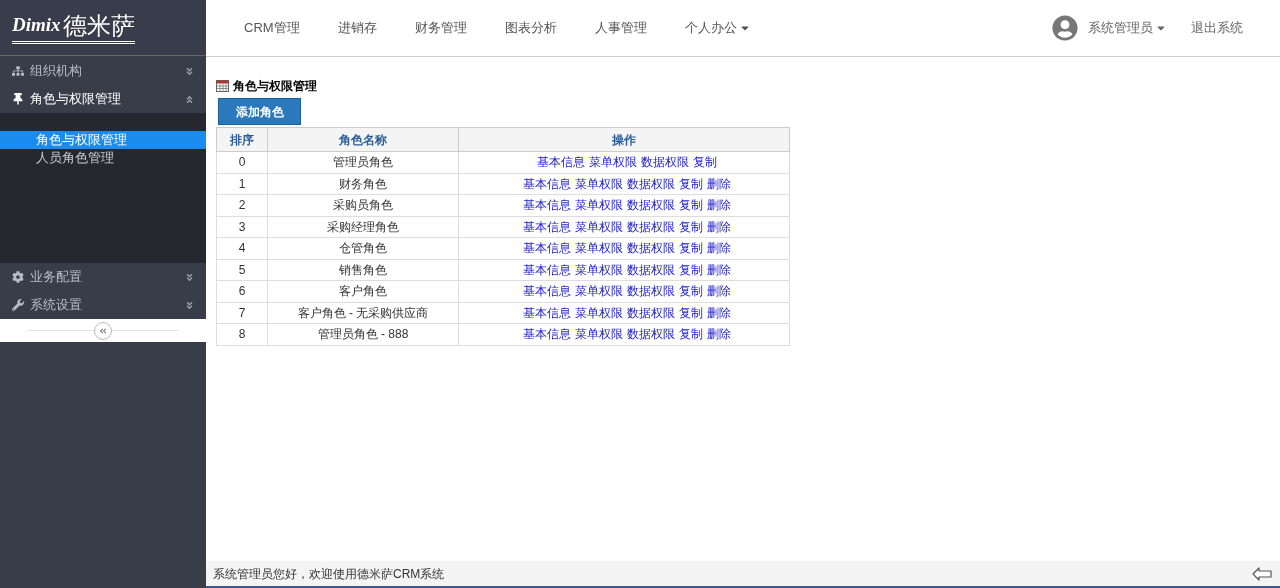 This screenshot has height=588, width=1280. I want to click on logo: Dimix德米萨, so click(73, 27).